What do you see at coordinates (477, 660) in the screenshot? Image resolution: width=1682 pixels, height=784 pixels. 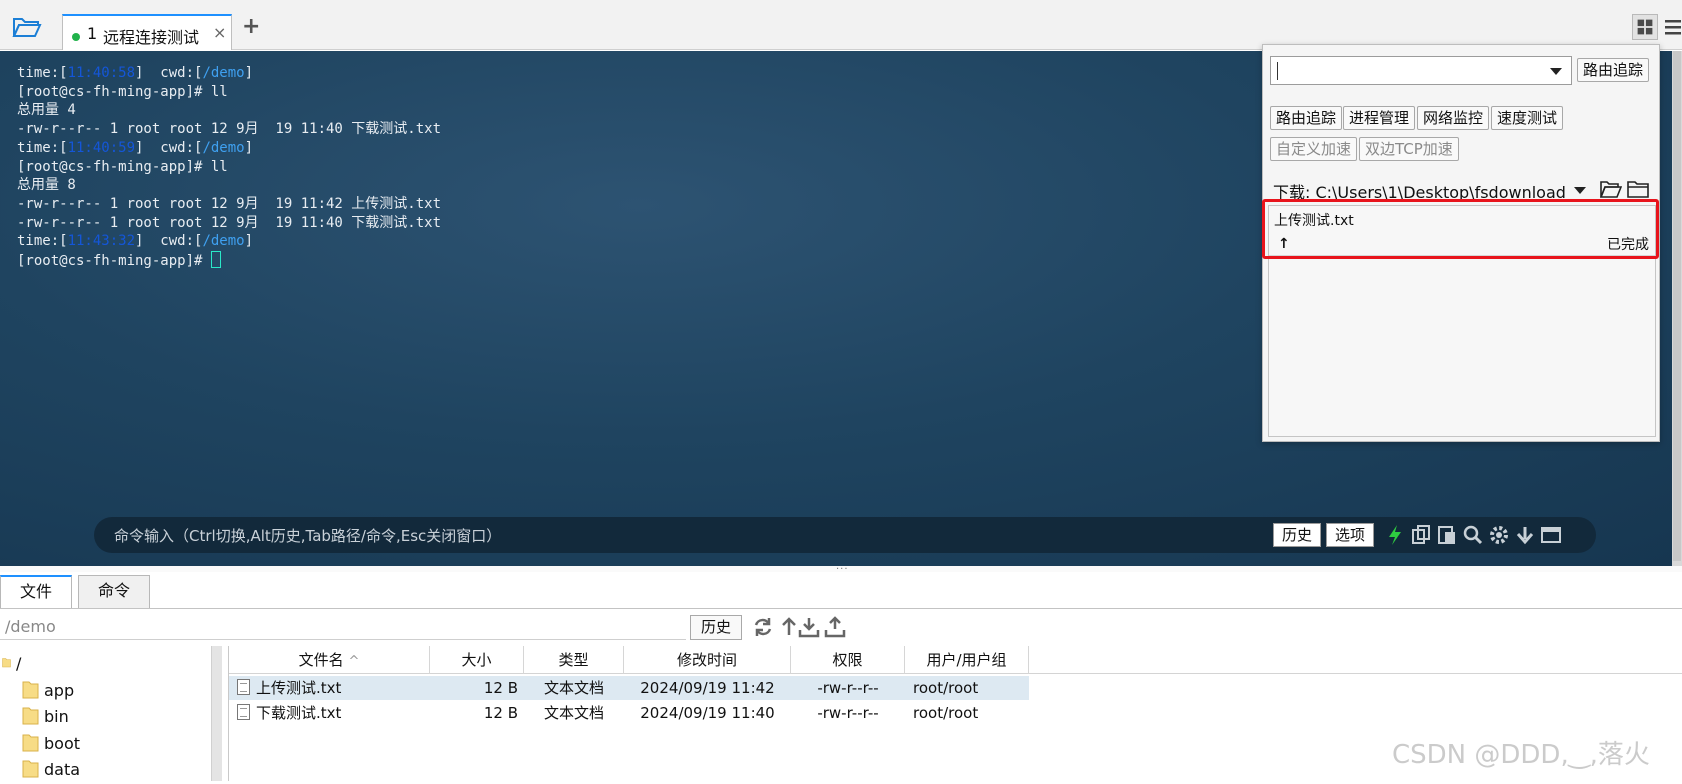 I see `column-header-size: 大小` at bounding box center [477, 660].